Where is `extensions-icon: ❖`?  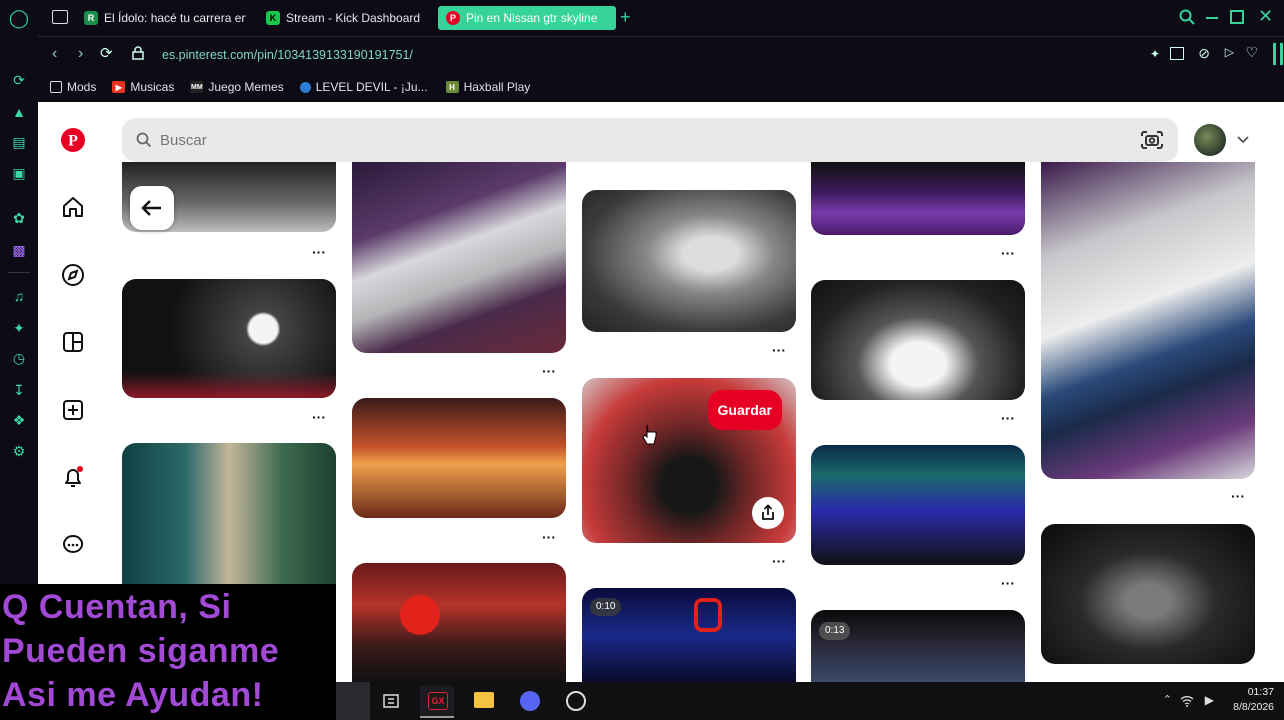
extensions-icon: ❖ is located at coordinates (19, 420).